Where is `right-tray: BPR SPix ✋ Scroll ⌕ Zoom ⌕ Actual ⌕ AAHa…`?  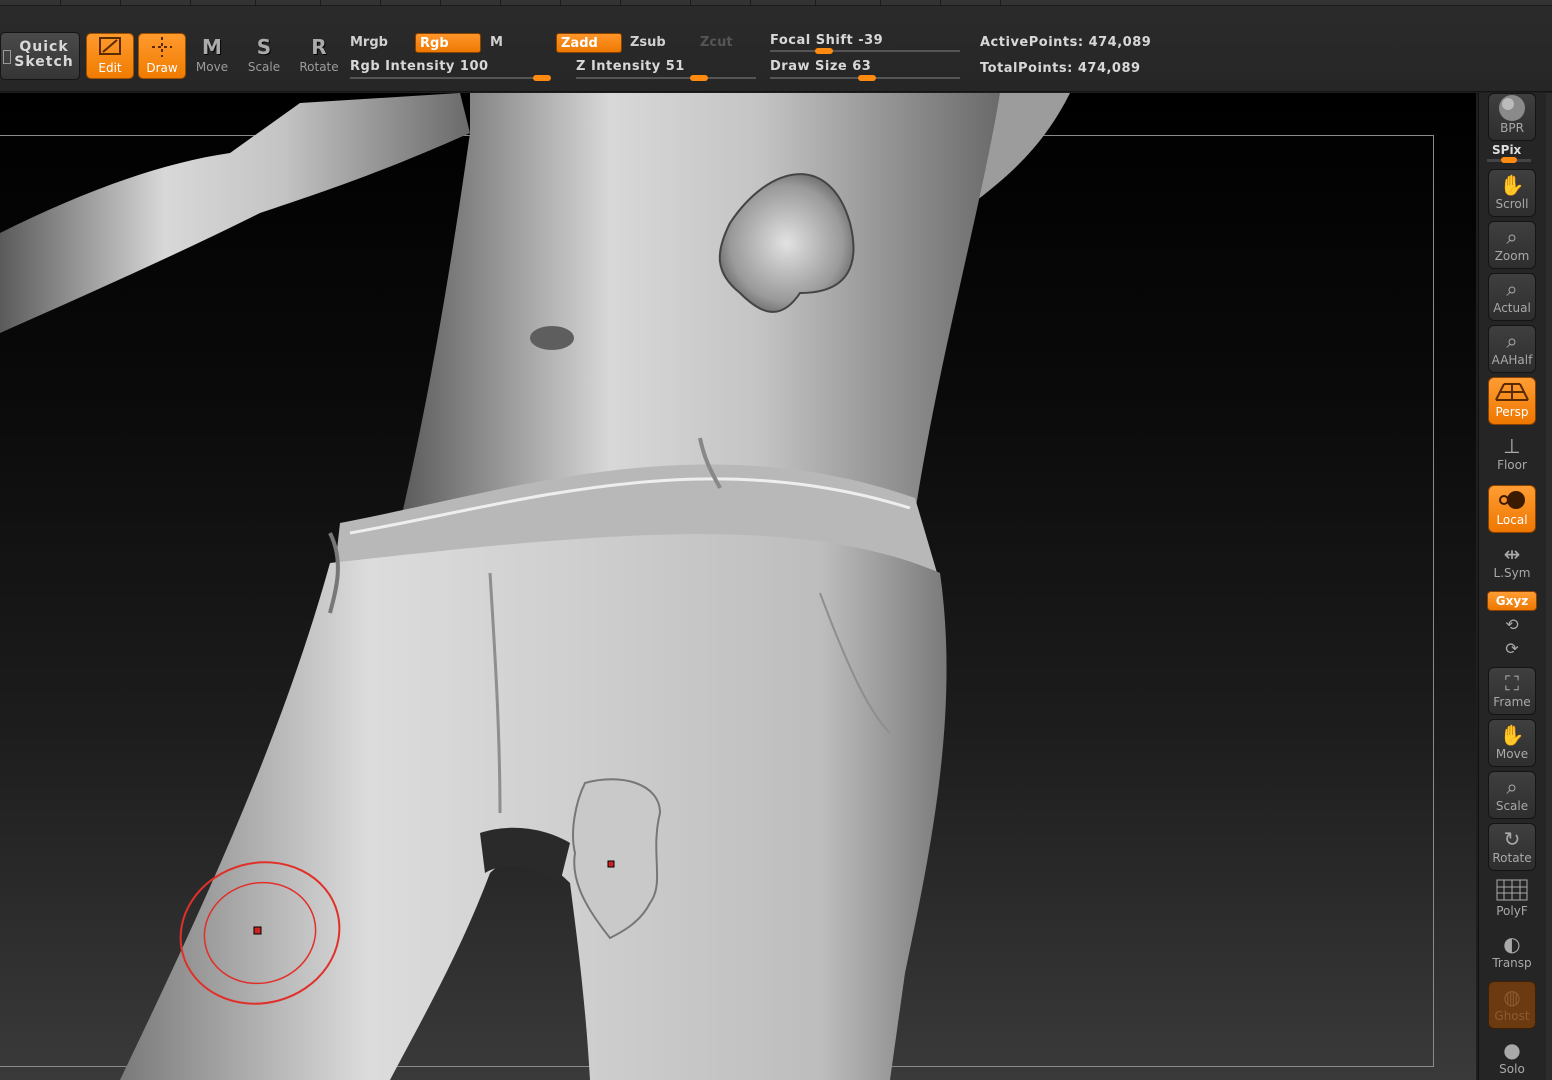 right-tray: BPR SPix ✋ Scroll ⌕ Zoom ⌕ Actual ⌕ AAHa… is located at coordinates (1515, 586).